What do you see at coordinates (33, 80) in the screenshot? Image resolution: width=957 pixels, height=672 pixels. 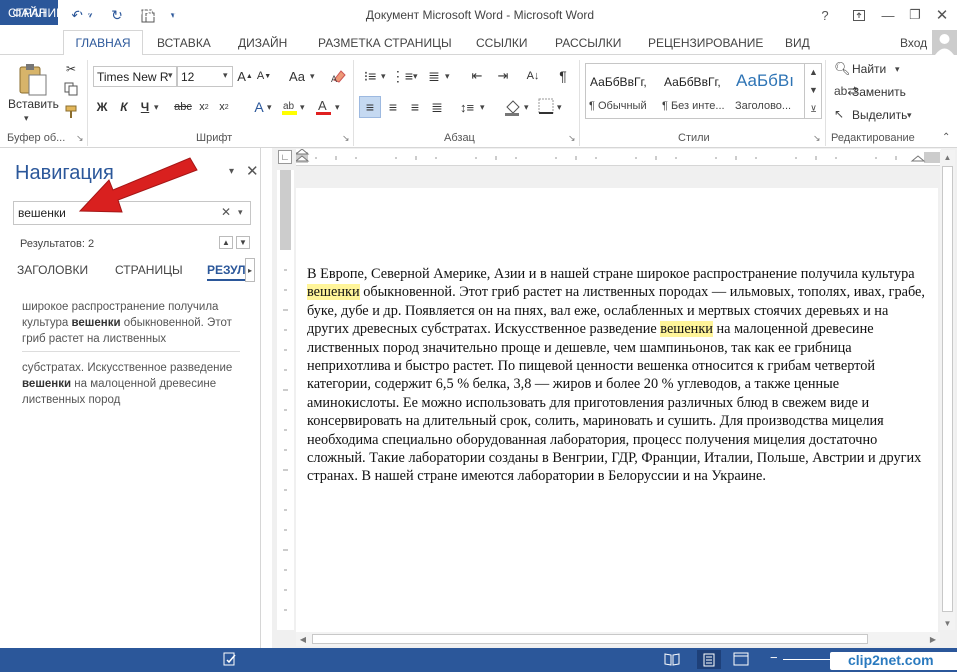 I see `paste-icon` at bounding box center [33, 80].